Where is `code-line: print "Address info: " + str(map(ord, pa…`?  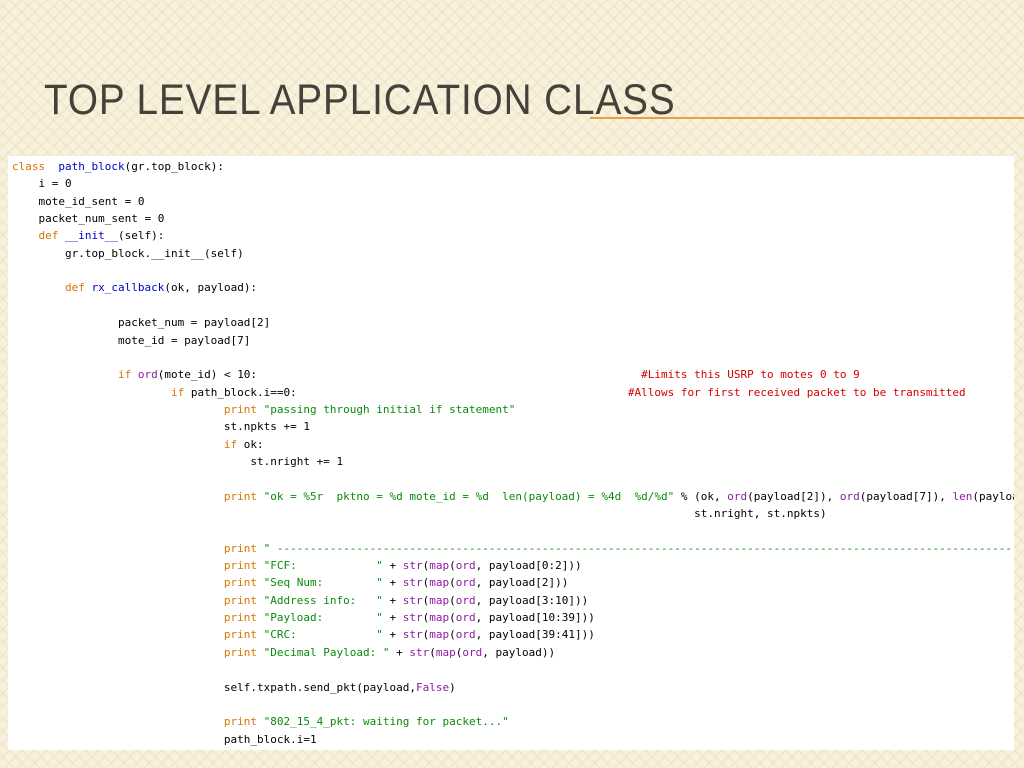
code-line: print "Address info: " + str(map(ord, pa… is located at coordinates (300, 600).